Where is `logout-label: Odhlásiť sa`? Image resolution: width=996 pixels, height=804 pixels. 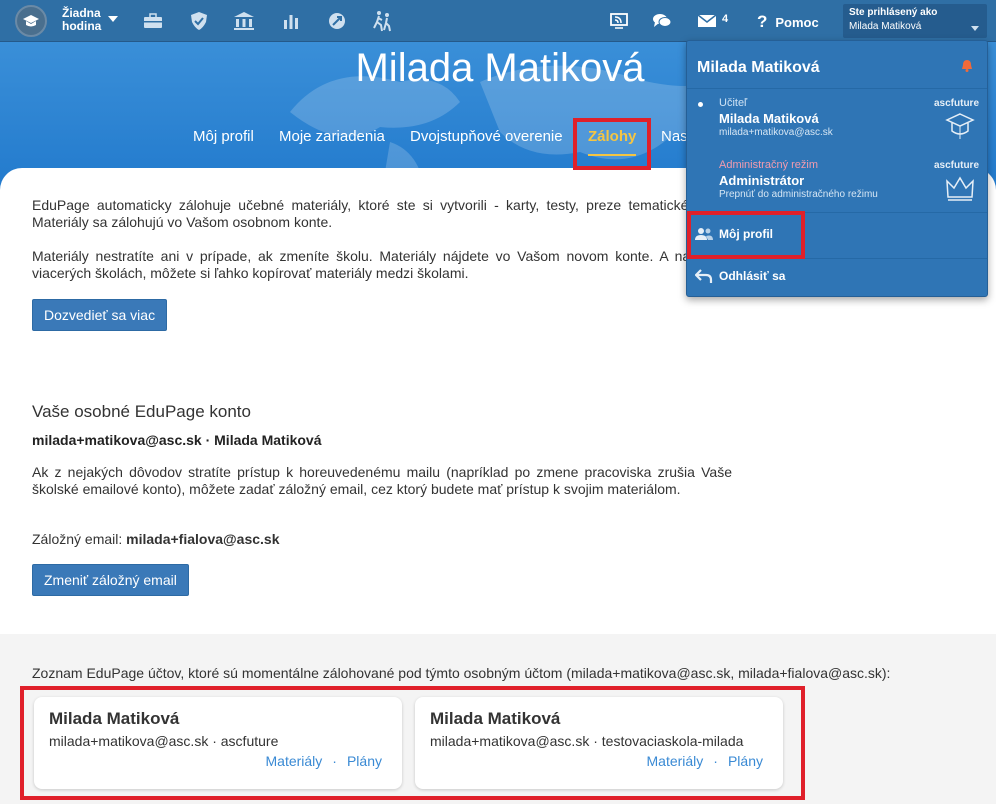 logout-label: Odhlásiť sa is located at coordinates (752, 276).